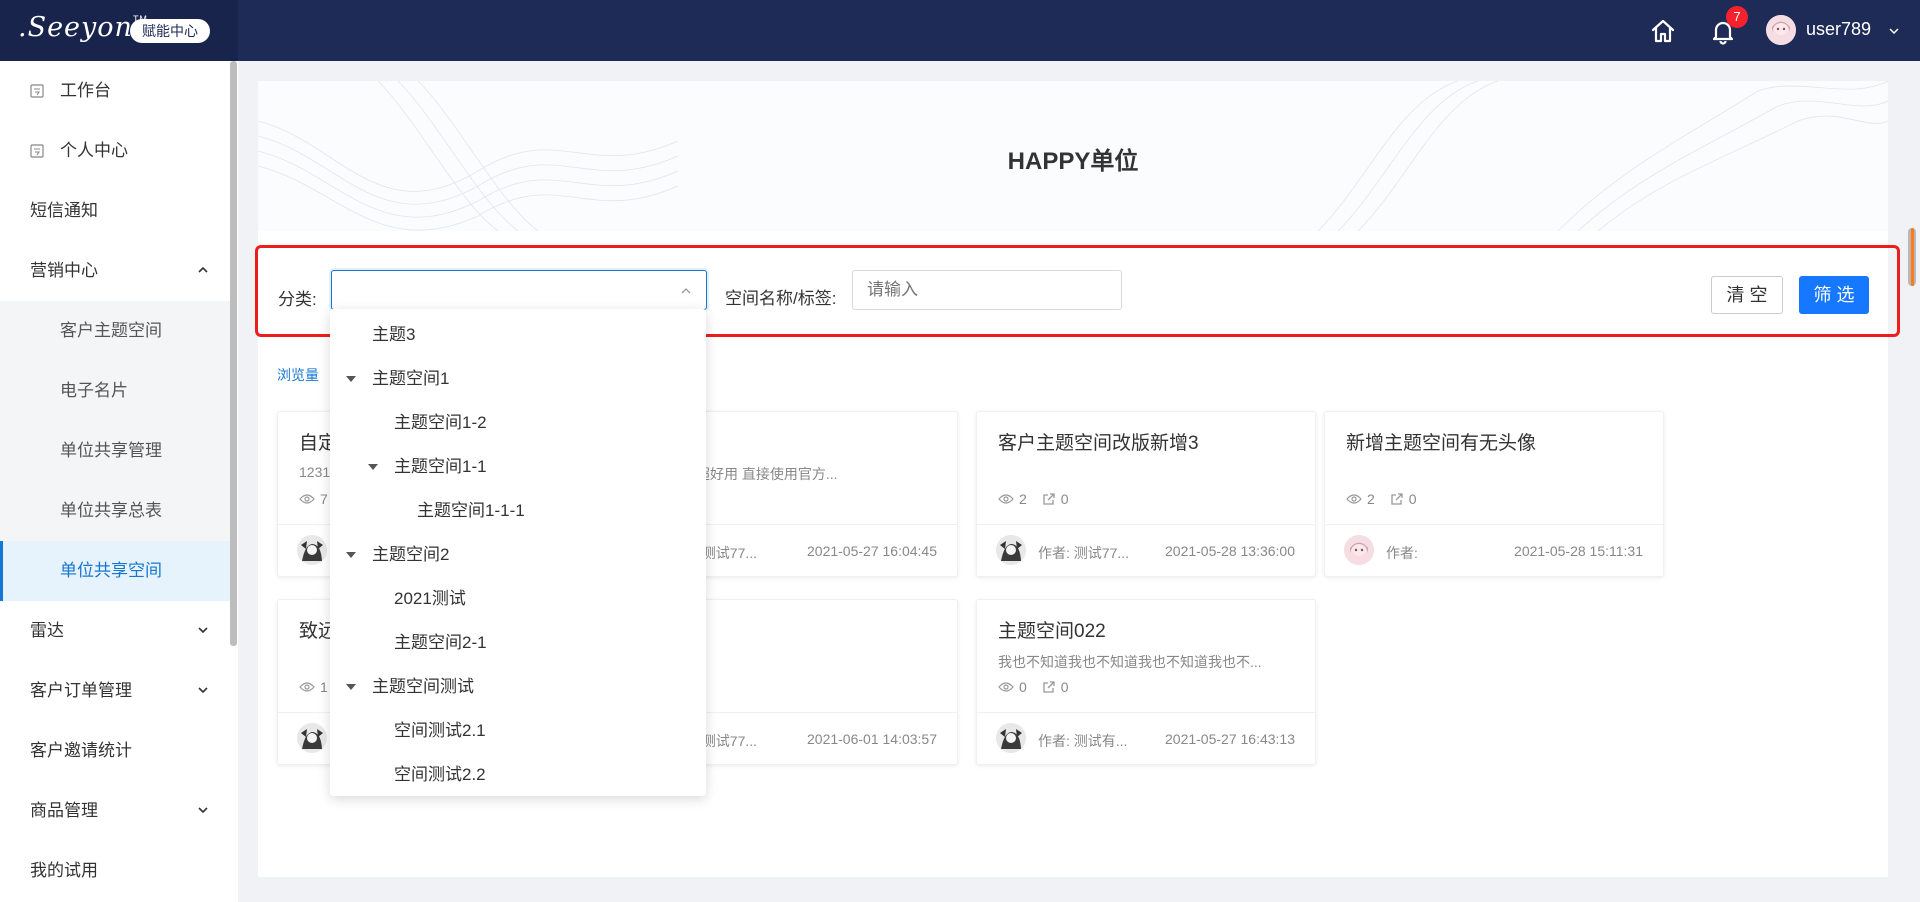 Image resolution: width=1920 pixels, height=902 pixels. I want to click on sidebar-item-customer-space: 客户主题空间, so click(115, 331).